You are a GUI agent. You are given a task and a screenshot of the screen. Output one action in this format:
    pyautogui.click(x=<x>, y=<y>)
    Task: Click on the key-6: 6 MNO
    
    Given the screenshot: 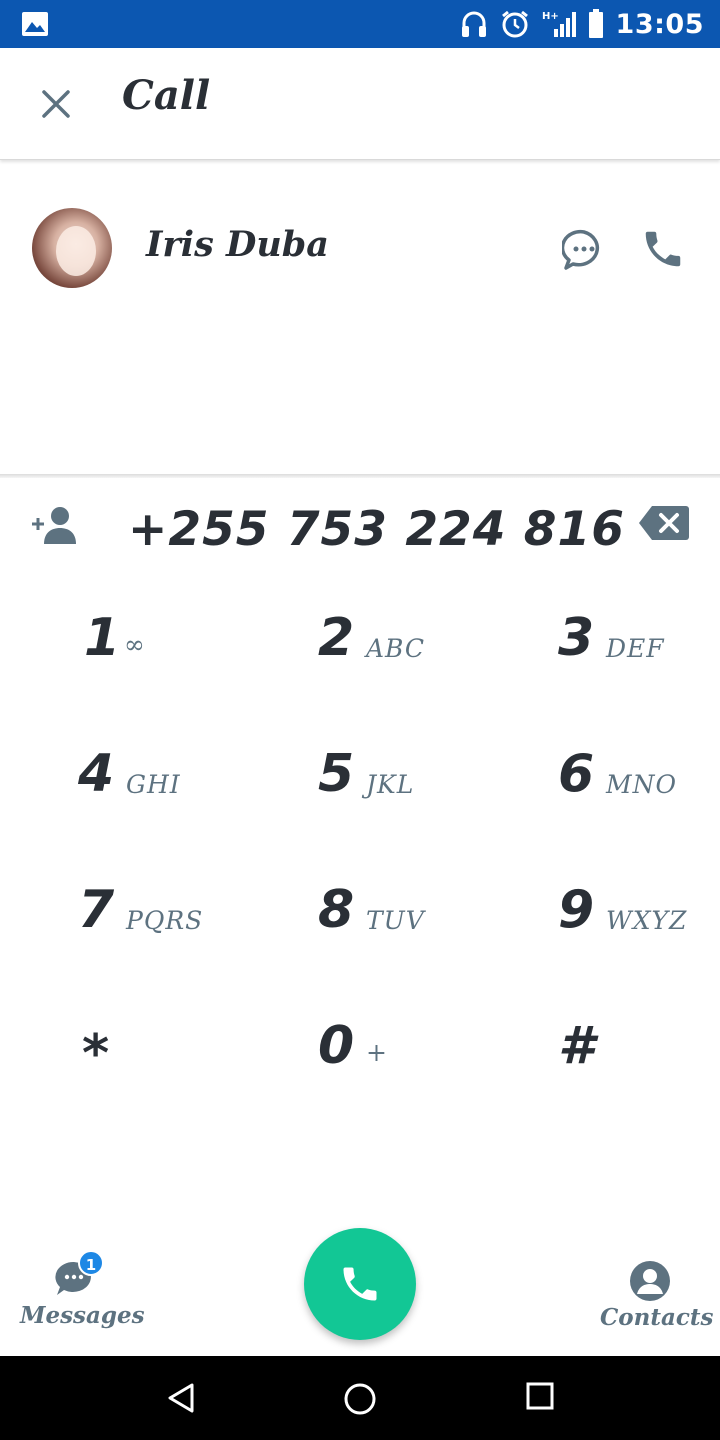 What is the action you would take?
    pyautogui.click(x=600, y=784)
    